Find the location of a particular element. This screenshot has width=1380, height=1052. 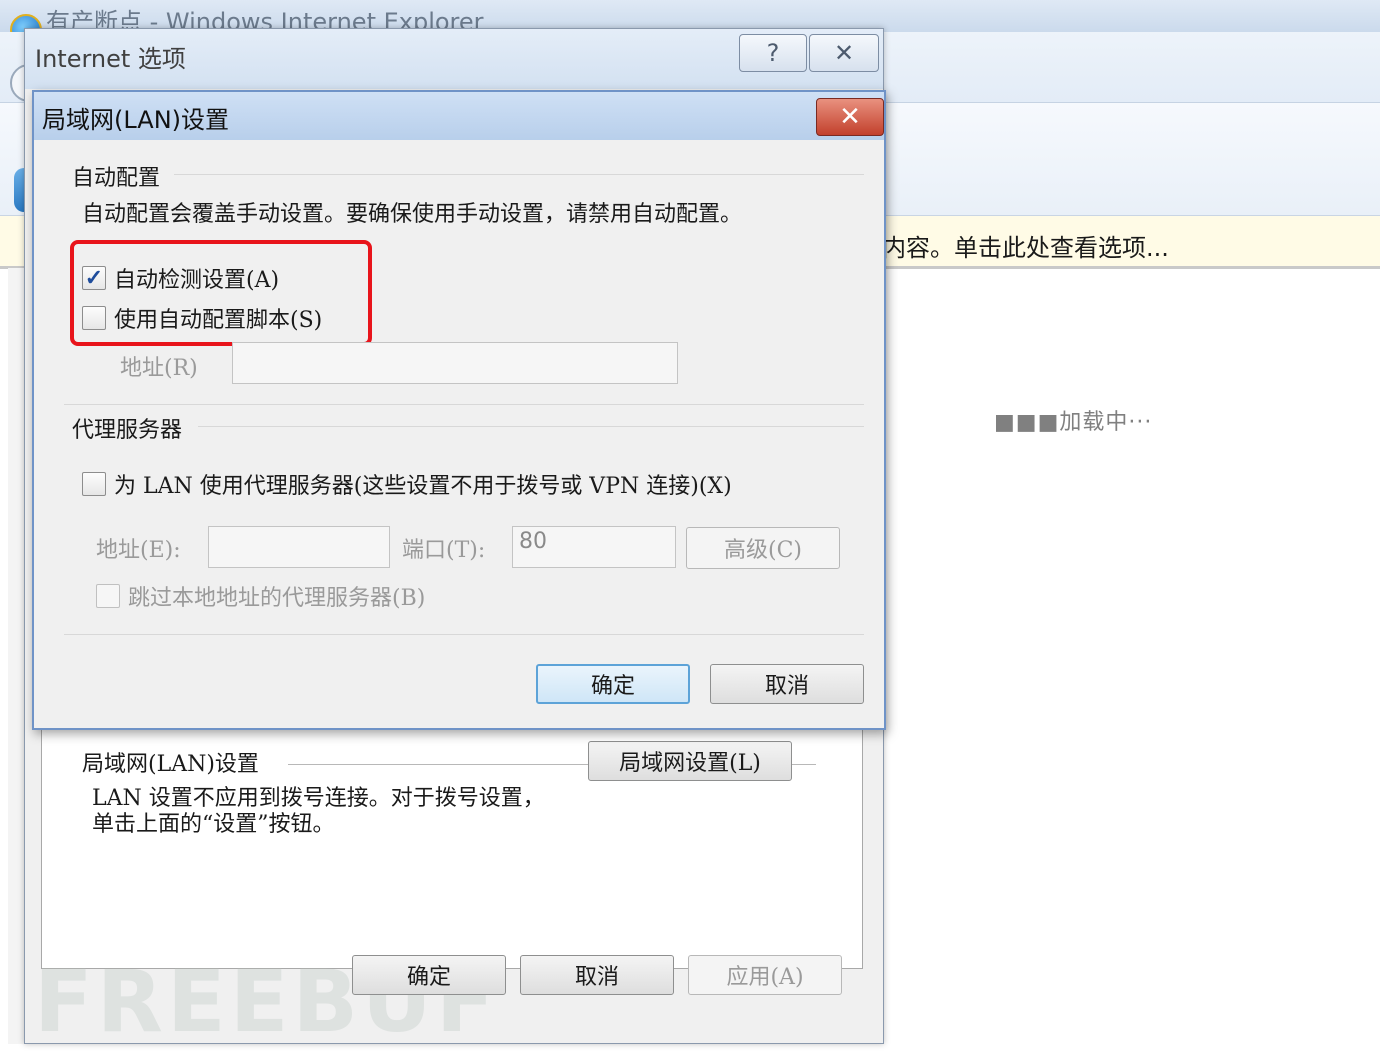

lan-dialog-close-button: ✕ is located at coordinates (850, 117).